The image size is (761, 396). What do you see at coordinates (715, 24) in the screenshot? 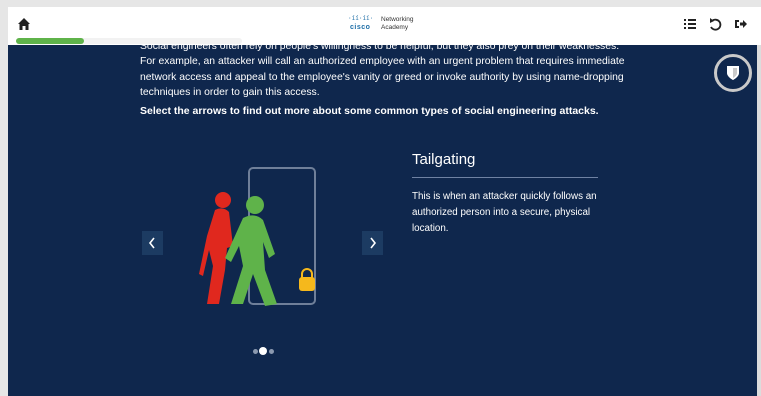
I see `undo-icon` at bounding box center [715, 24].